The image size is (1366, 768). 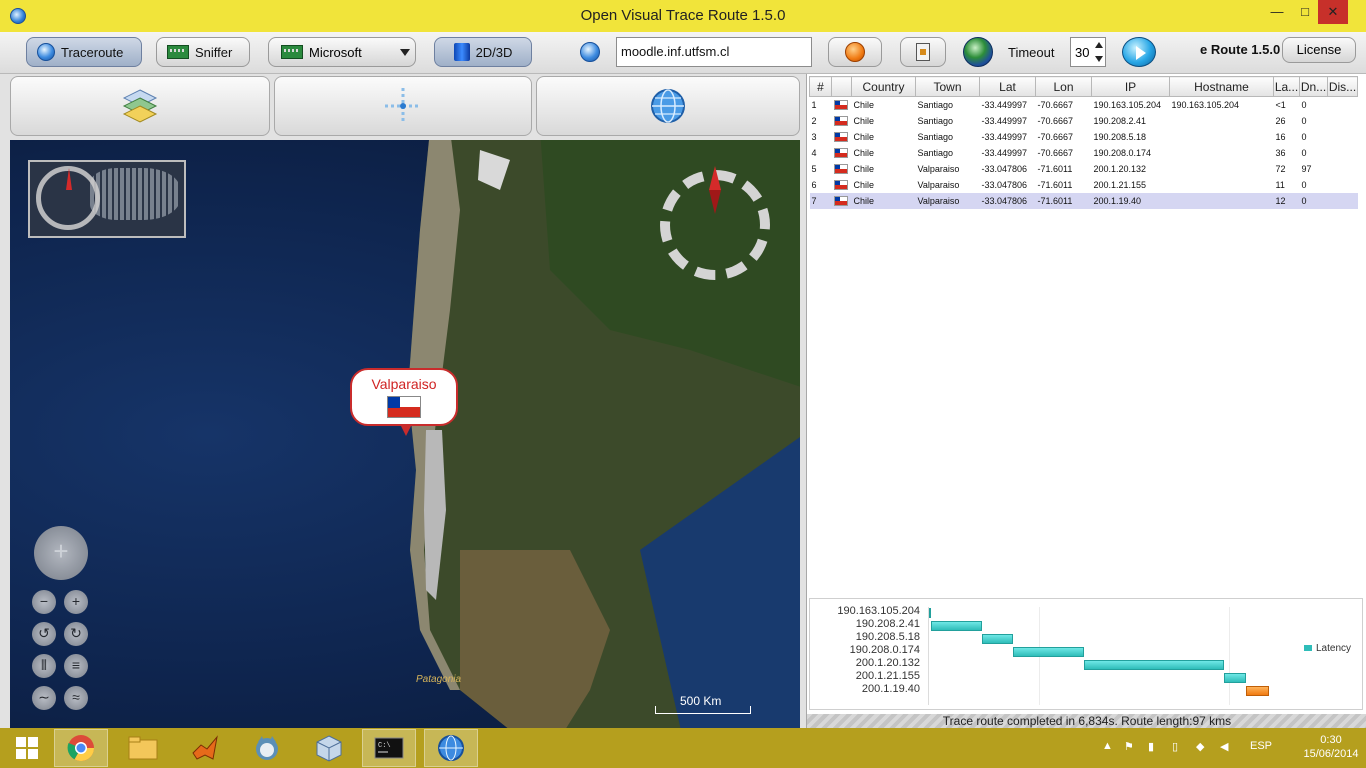 I want to click on crosshair-tab, so click(x=403, y=106).